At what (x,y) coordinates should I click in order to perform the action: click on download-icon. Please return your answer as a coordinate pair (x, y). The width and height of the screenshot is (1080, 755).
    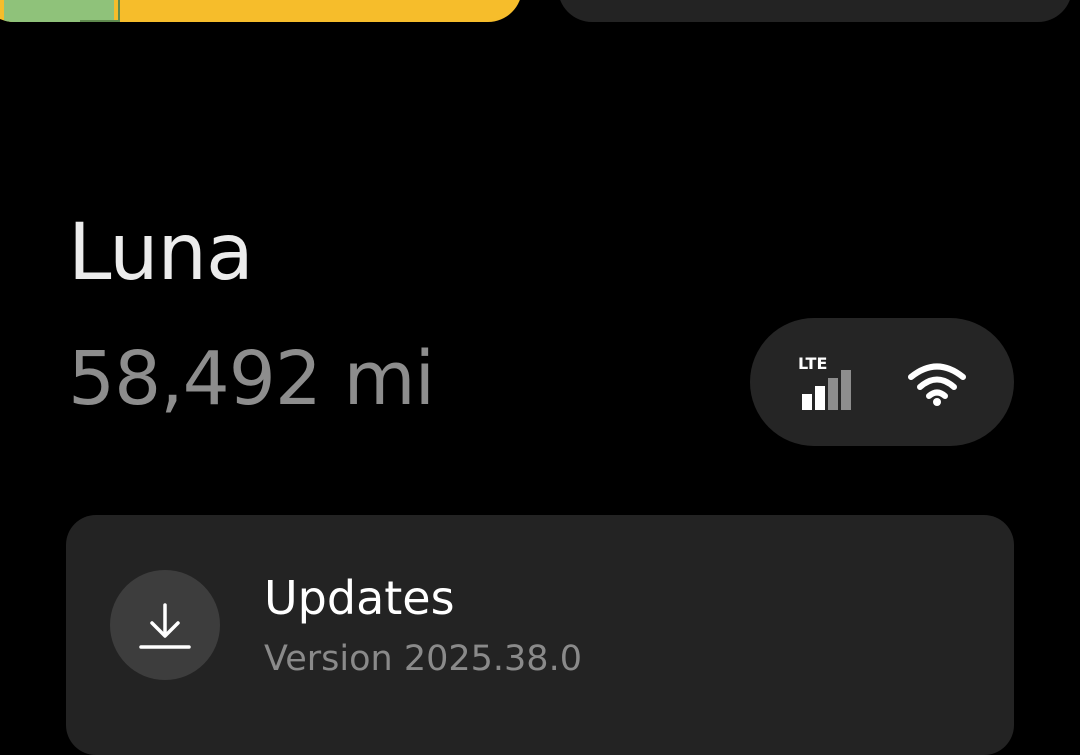
    Looking at the image, I should click on (165, 626).